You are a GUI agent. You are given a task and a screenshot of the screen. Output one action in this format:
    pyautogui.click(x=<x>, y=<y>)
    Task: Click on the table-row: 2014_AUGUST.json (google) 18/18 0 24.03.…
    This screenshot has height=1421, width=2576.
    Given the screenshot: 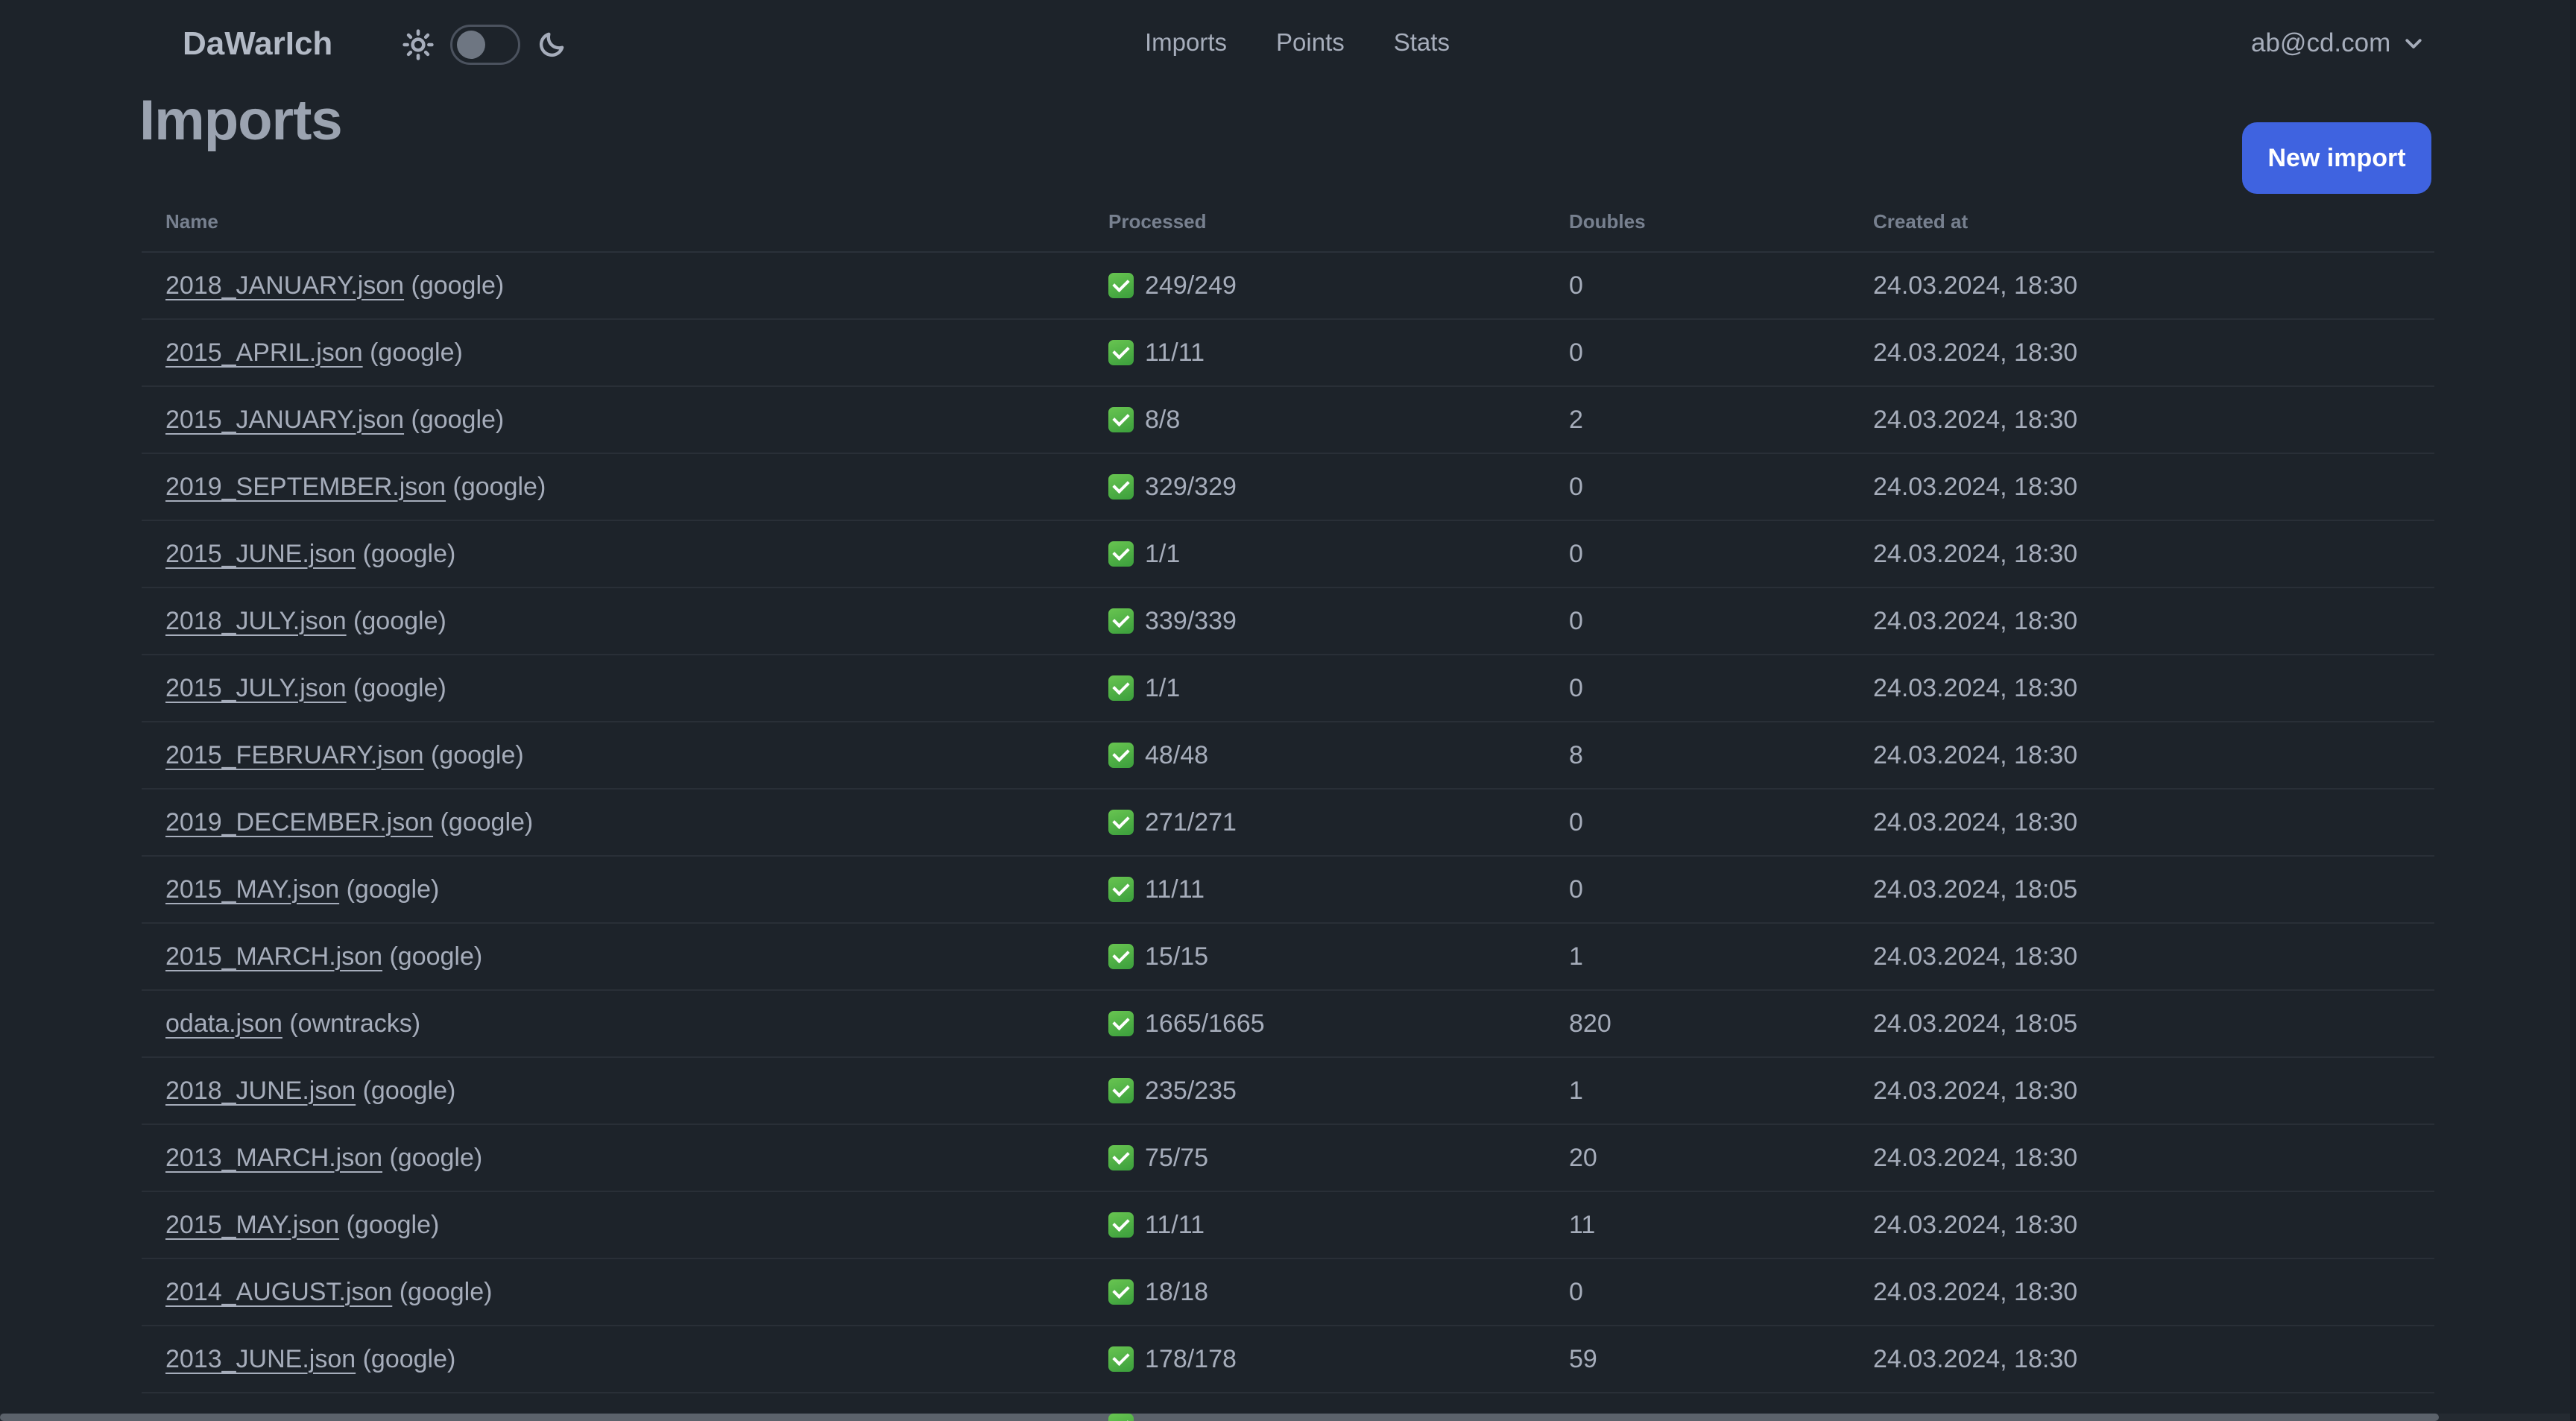 What is the action you would take?
    pyautogui.click(x=1288, y=1292)
    